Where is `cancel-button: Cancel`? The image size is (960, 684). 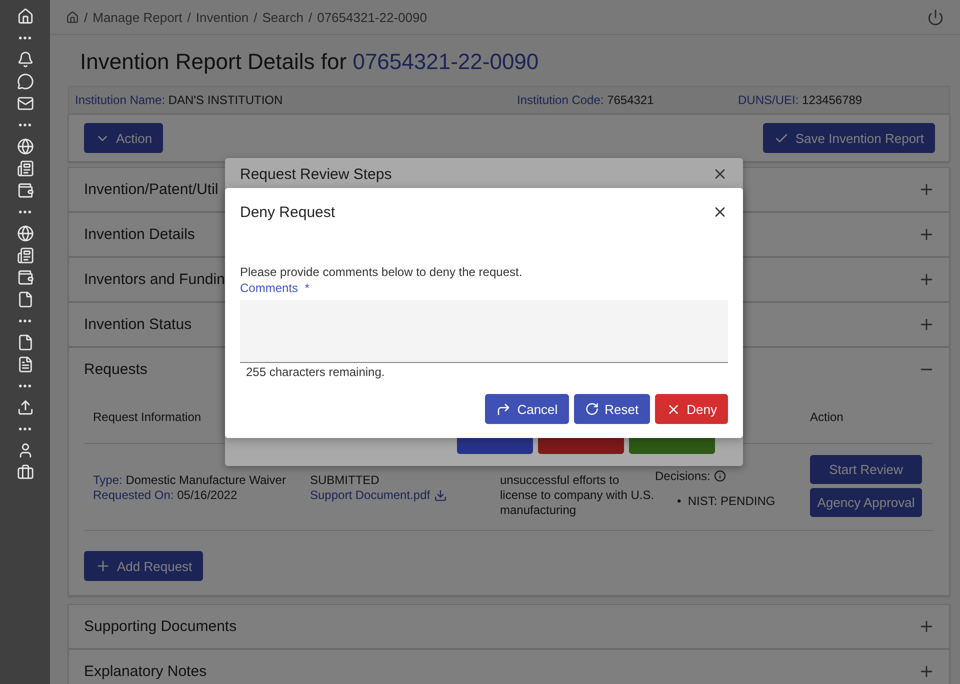 cancel-button: Cancel is located at coordinates (527, 409).